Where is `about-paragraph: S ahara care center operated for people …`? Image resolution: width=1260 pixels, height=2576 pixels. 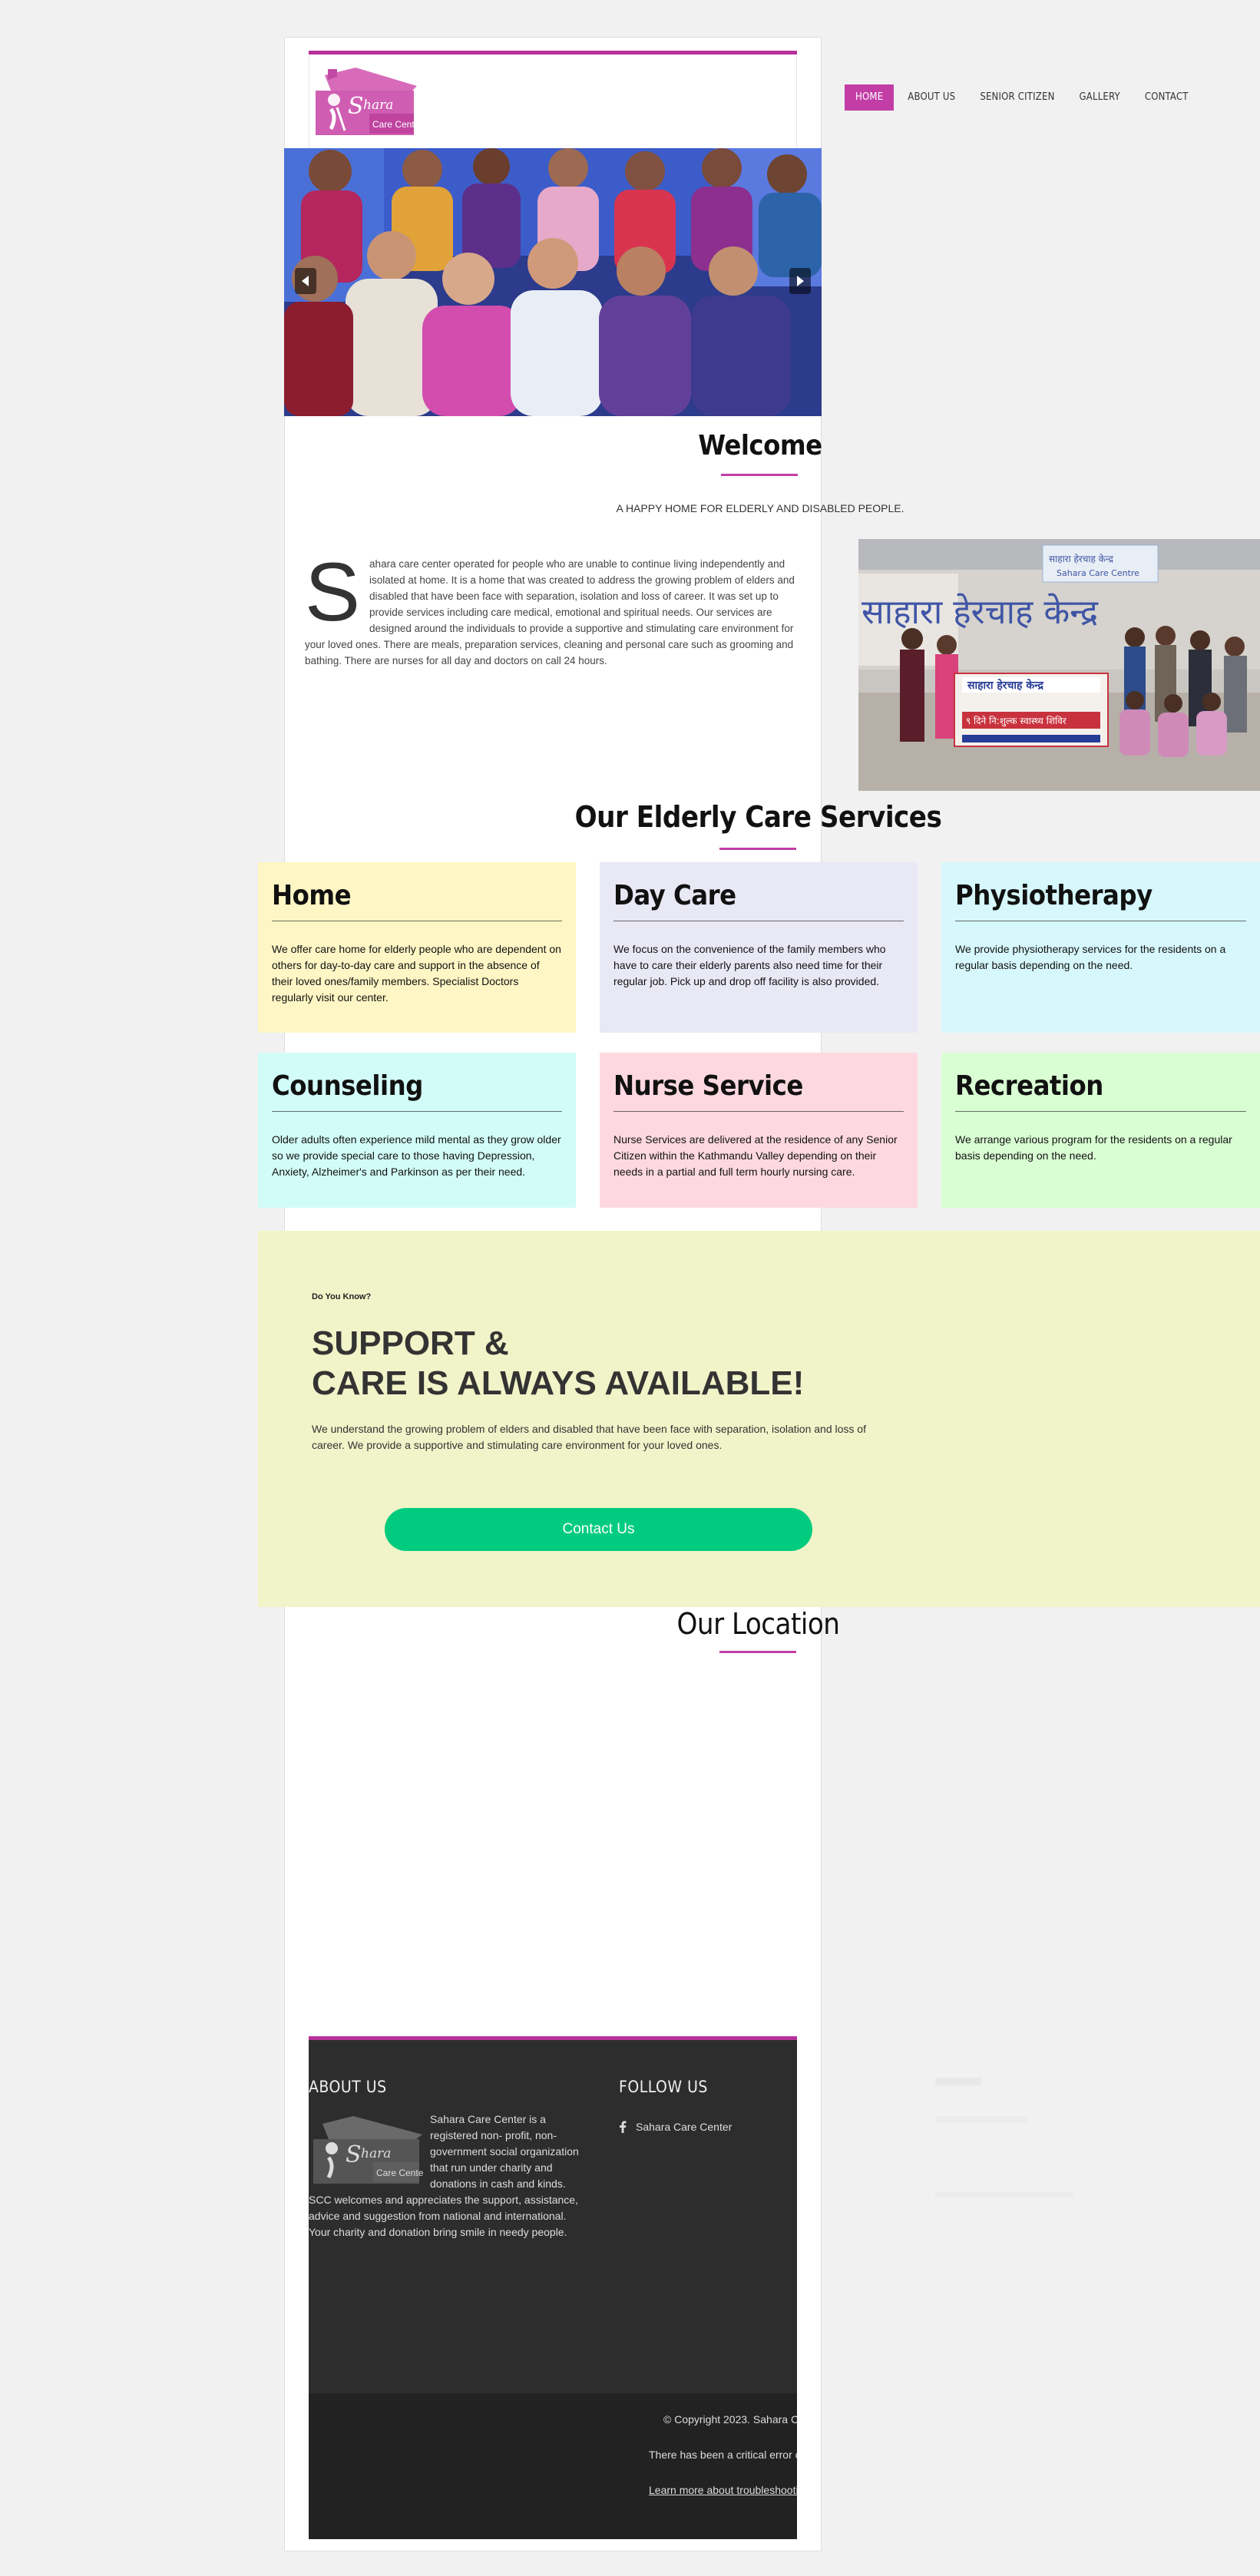 about-paragraph: S ahara care center operated for people … is located at coordinates (557, 607).